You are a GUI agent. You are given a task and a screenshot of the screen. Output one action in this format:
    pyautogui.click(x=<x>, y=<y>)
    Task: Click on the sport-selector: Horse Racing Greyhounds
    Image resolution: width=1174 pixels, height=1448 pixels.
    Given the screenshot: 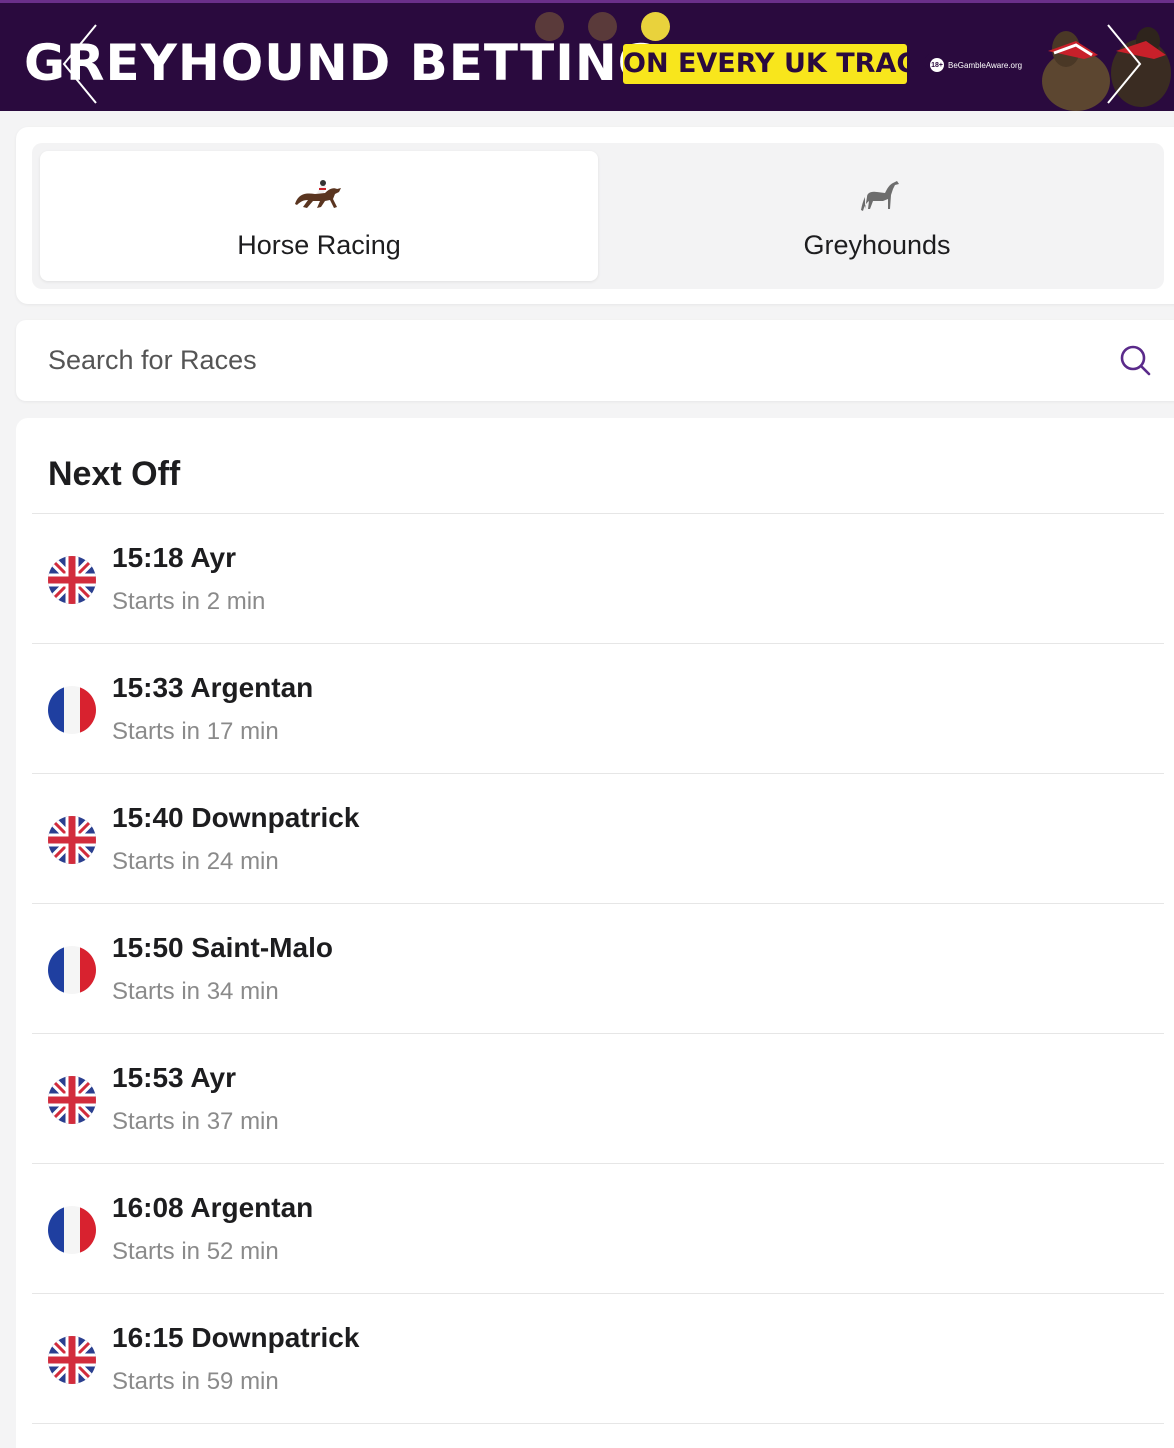 What is the action you would take?
    pyautogui.click(x=598, y=216)
    